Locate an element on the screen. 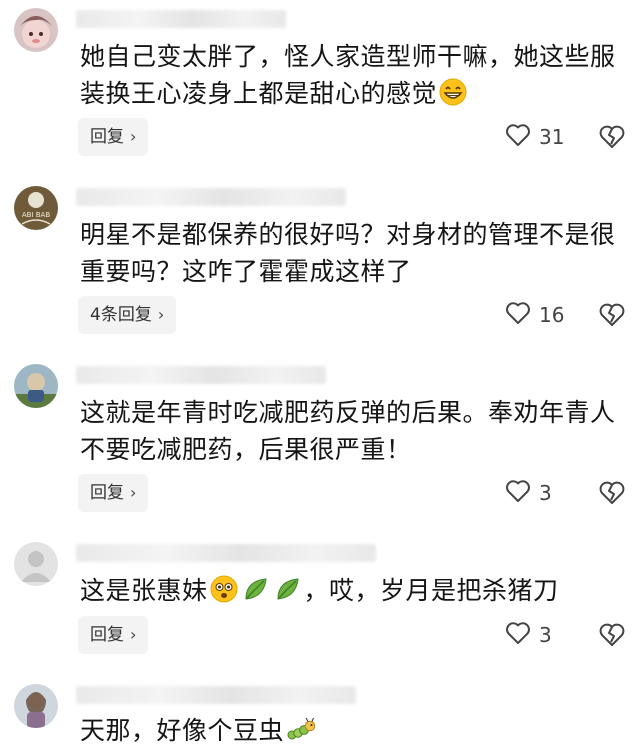 This screenshot has height=755, width=640. like-button: 31 is located at coordinates (534, 137).